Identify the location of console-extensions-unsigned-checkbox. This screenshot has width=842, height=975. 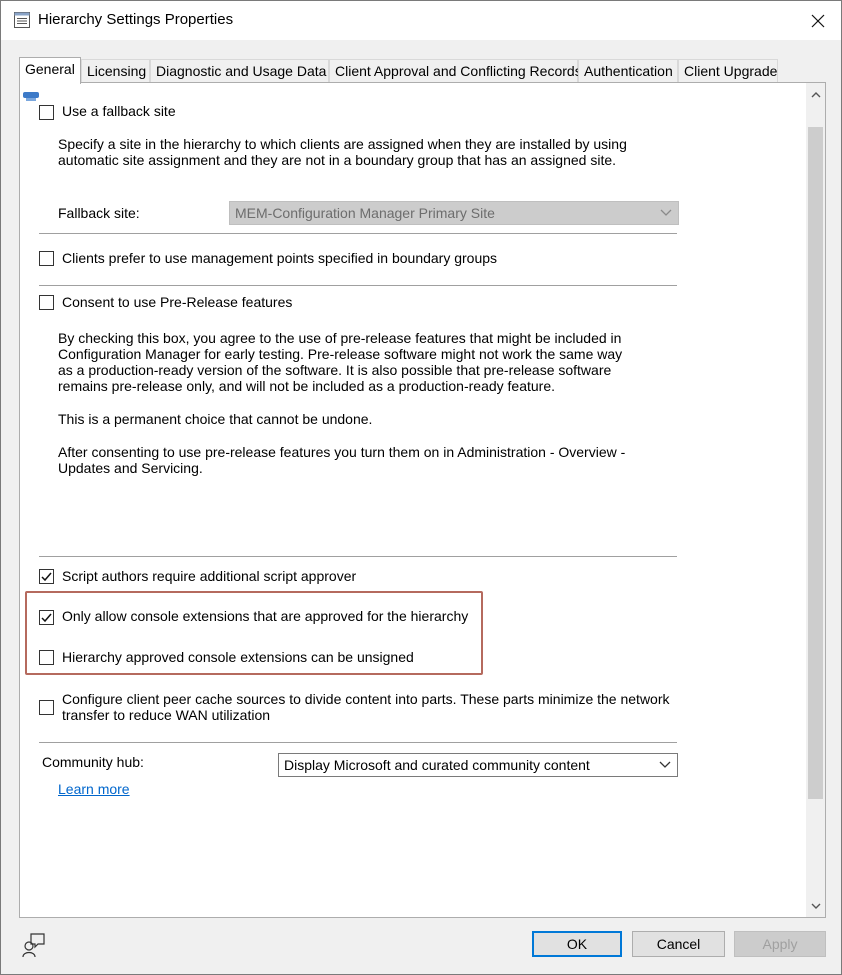
(46, 657).